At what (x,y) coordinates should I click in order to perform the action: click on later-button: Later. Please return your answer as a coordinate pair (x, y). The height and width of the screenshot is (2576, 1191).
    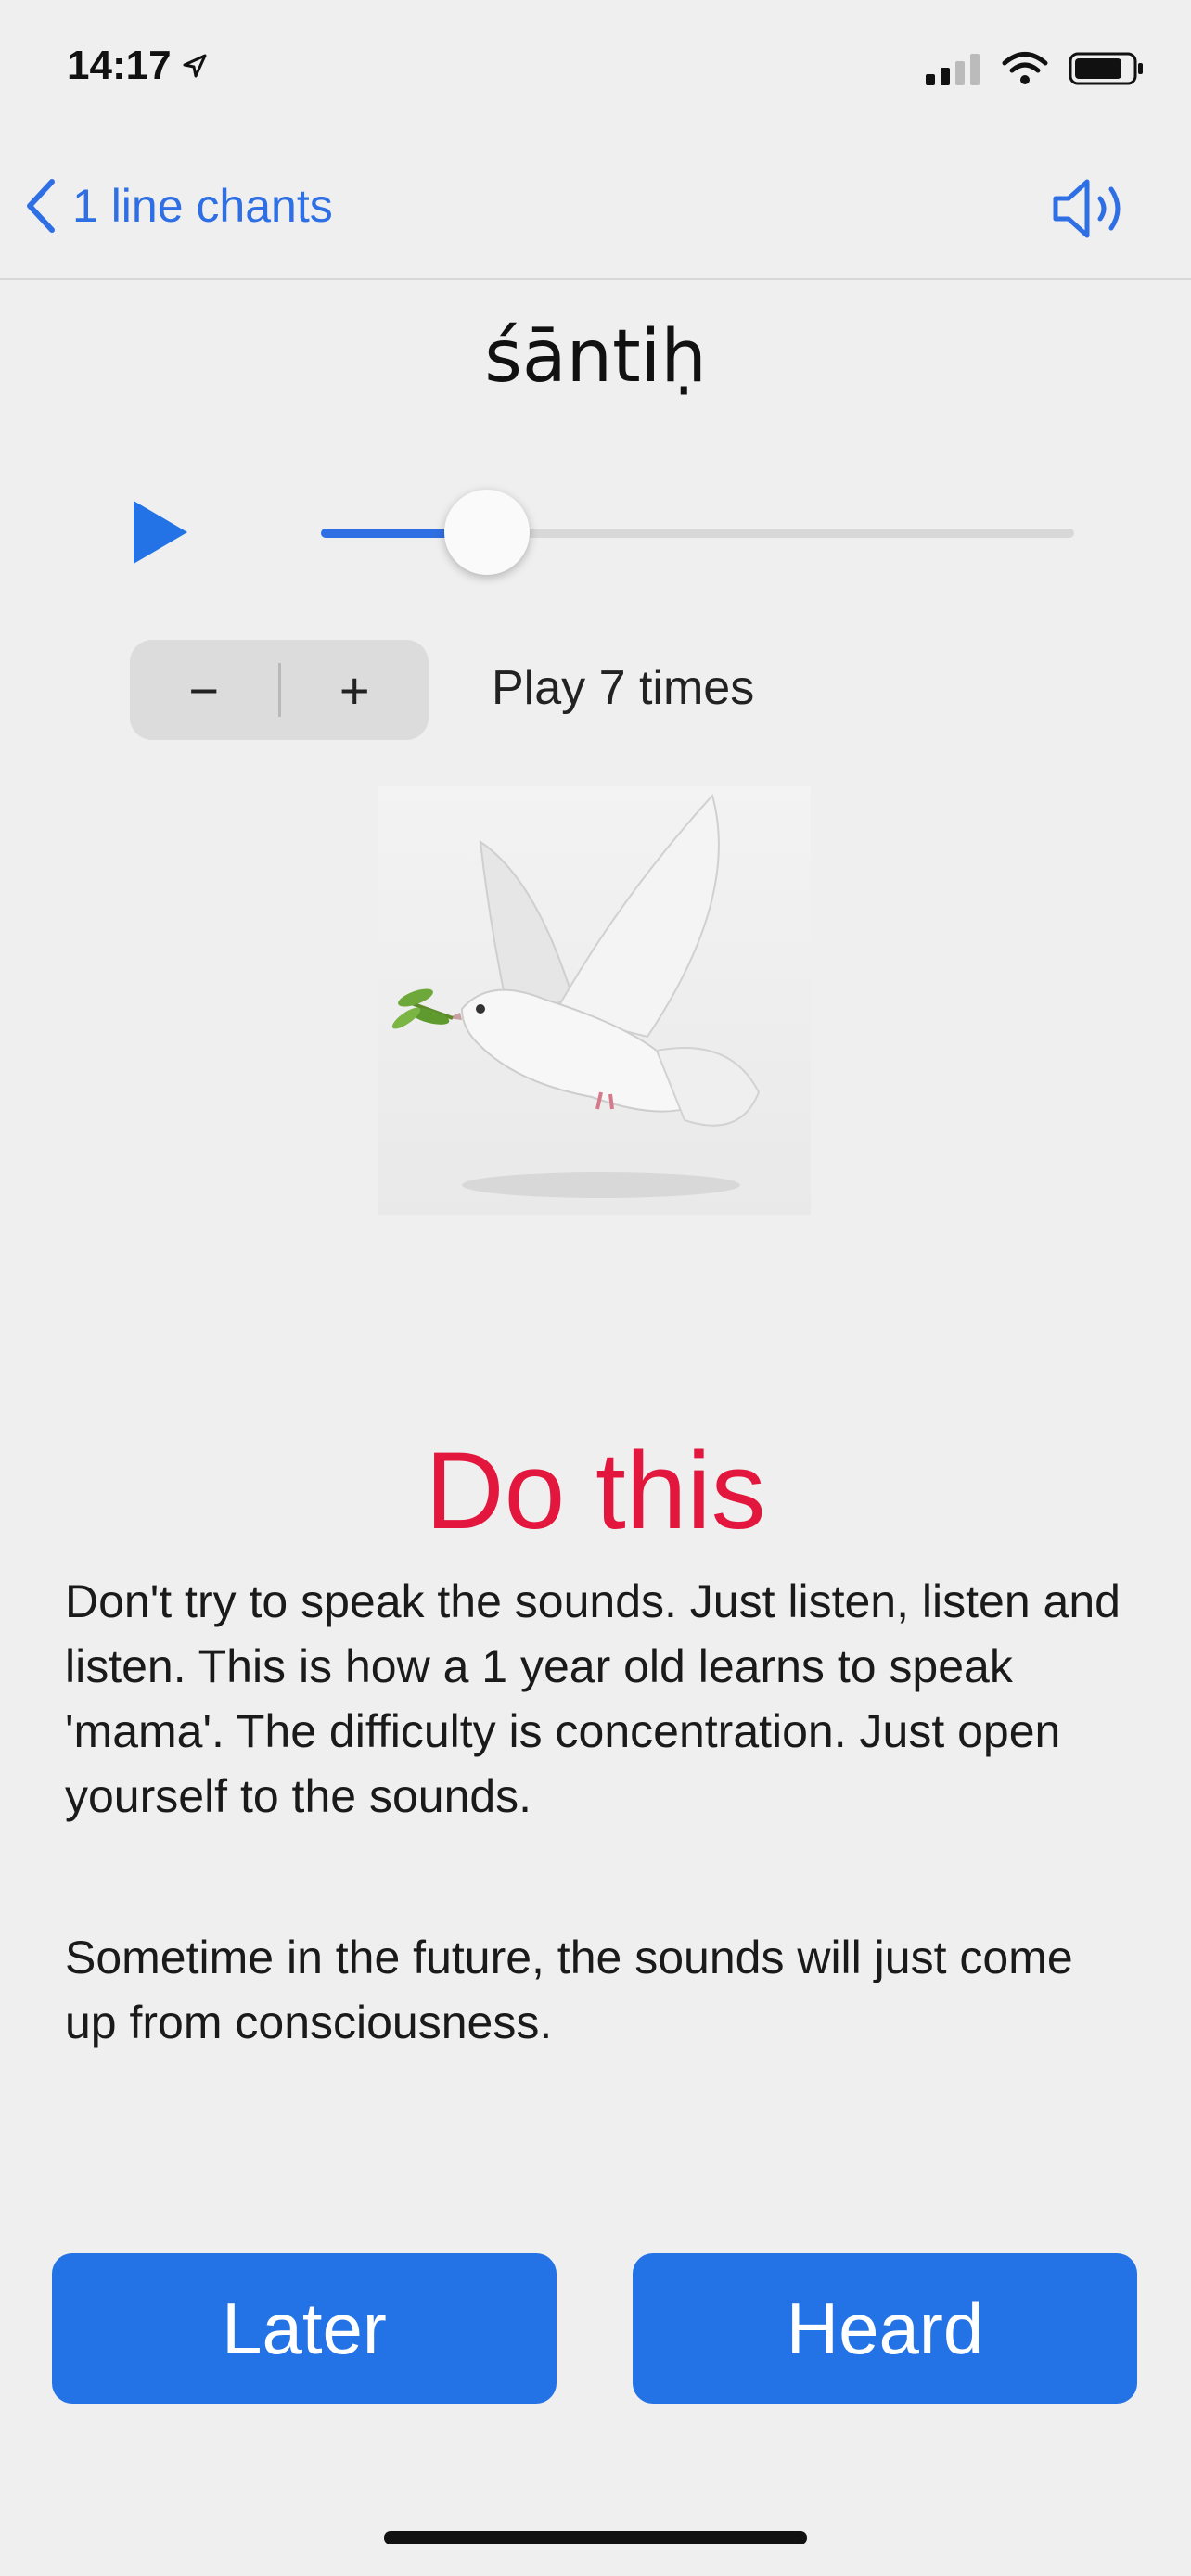
    Looking at the image, I should click on (304, 2328).